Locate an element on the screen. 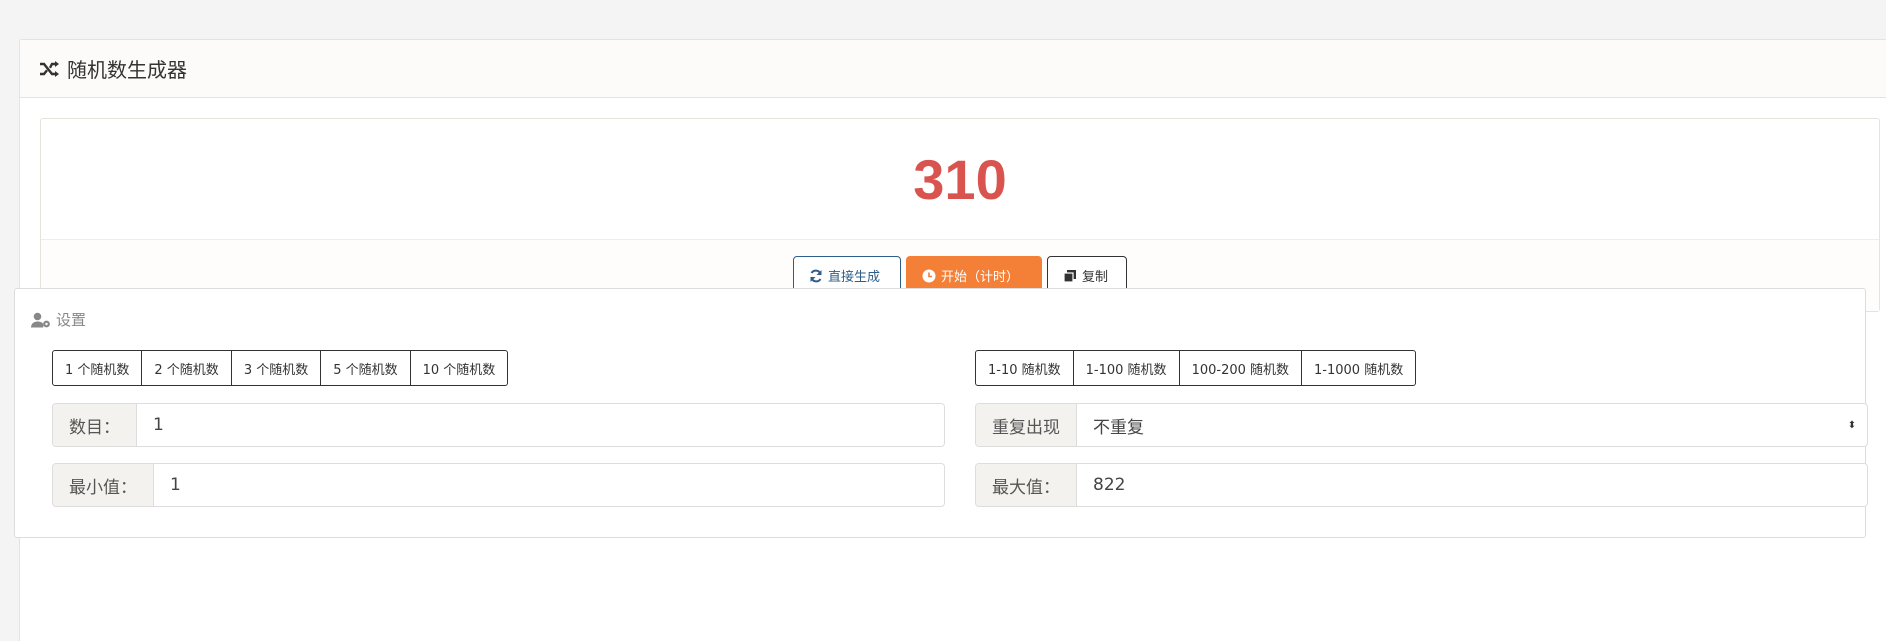 The height and width of the screenshot is (641, 1886). copy-button-label: 复制 is located at coordinates (1095, 277).